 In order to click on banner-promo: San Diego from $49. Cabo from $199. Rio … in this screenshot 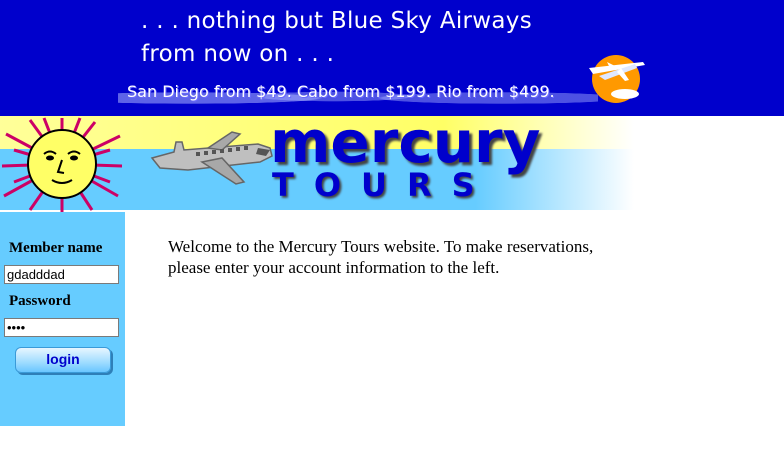, I will do `click(341, 91)`.